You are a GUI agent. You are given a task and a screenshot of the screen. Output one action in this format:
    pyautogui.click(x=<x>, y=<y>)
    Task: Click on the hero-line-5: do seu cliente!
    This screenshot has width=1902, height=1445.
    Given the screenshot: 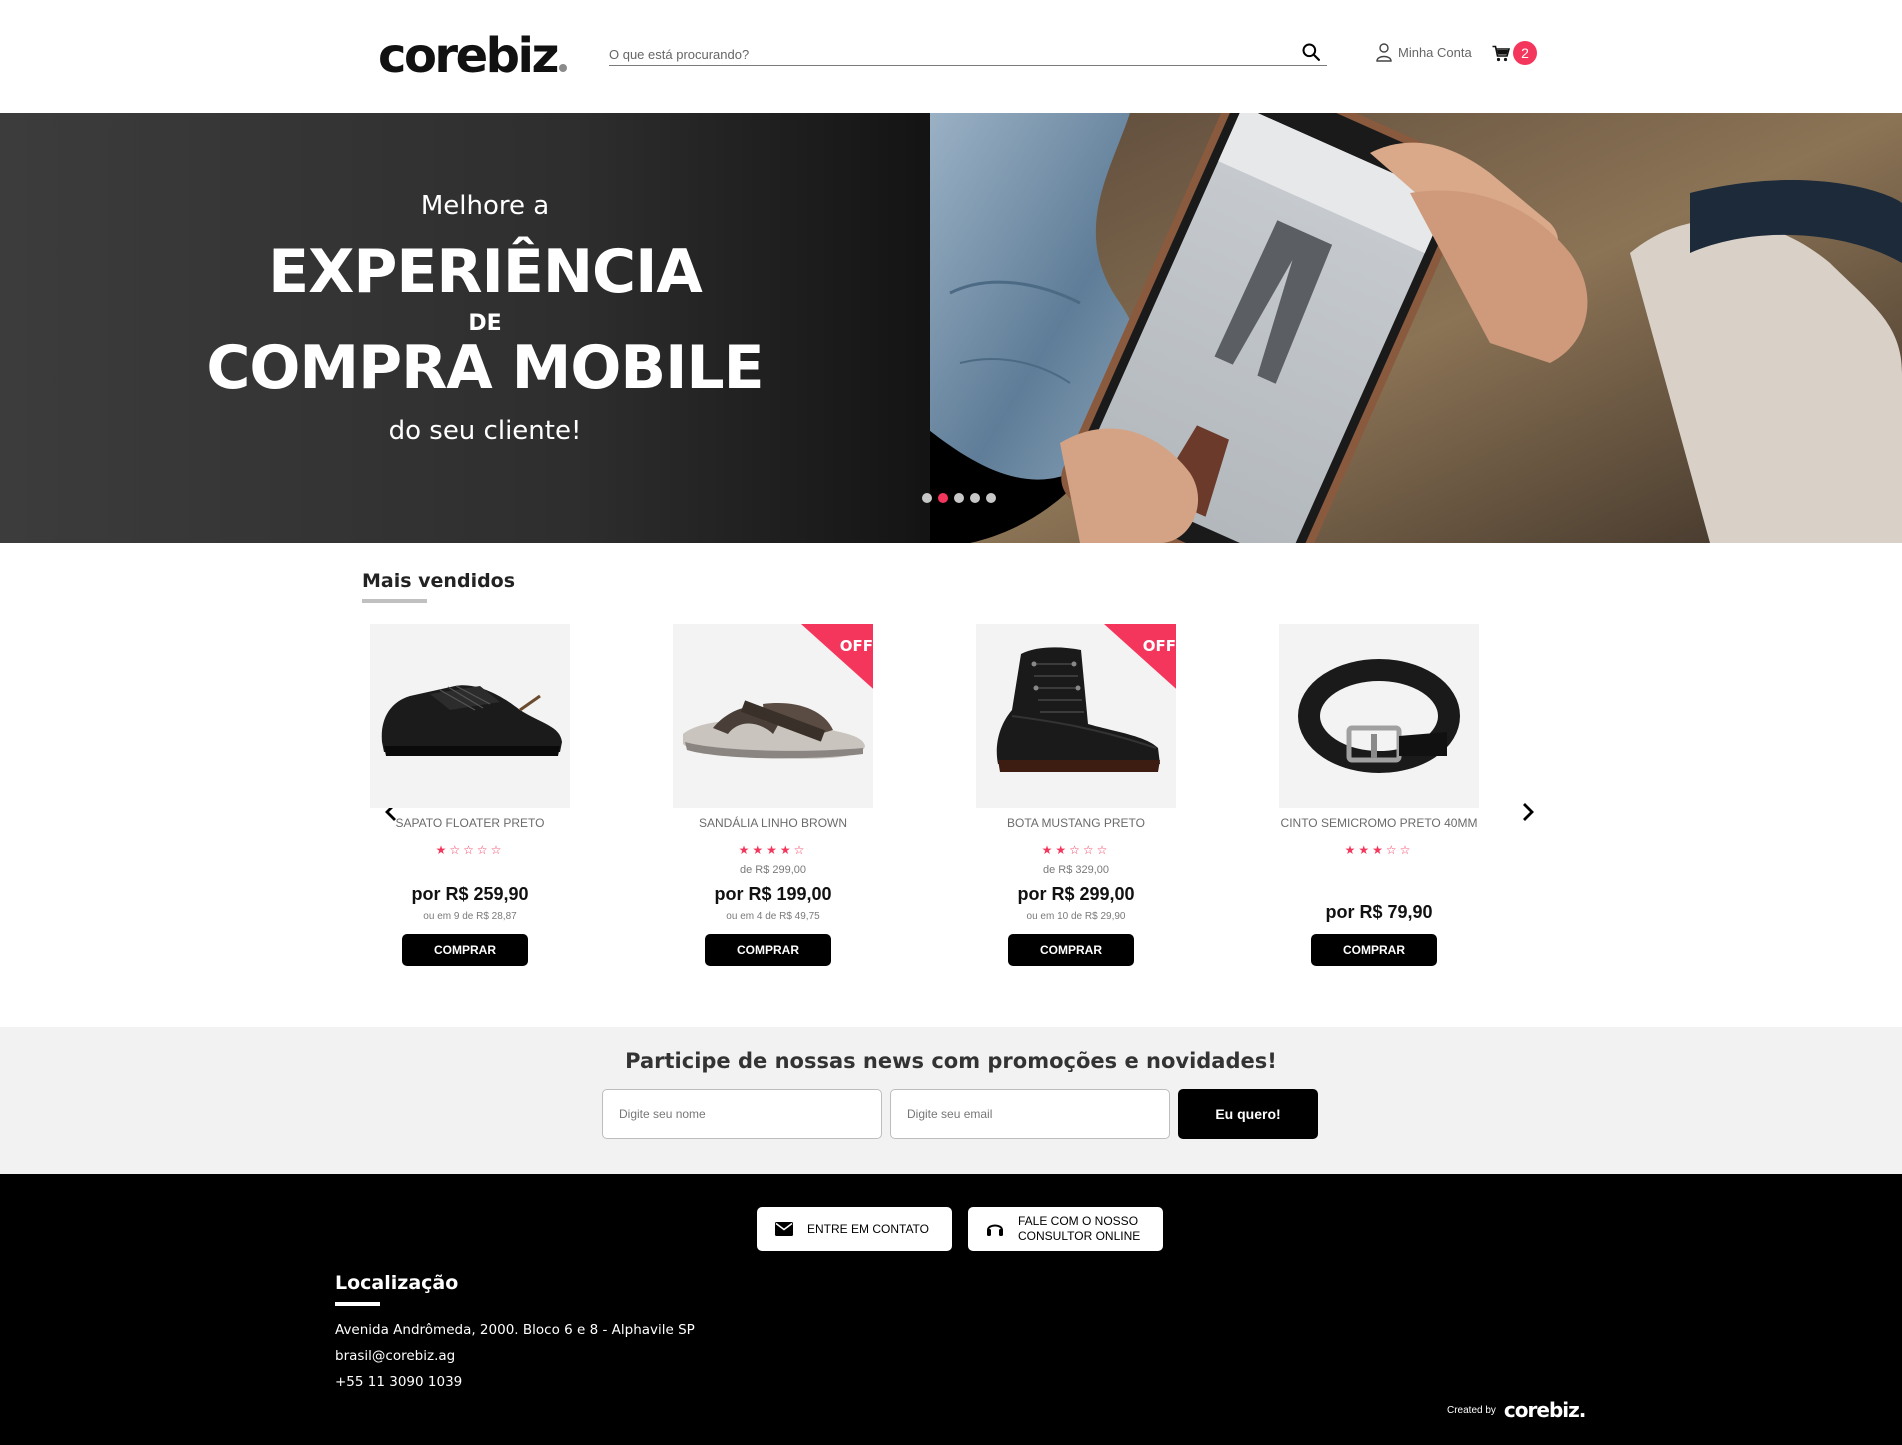 What is the action you would take?
    pyautogui.click(x=485, y=431)
    